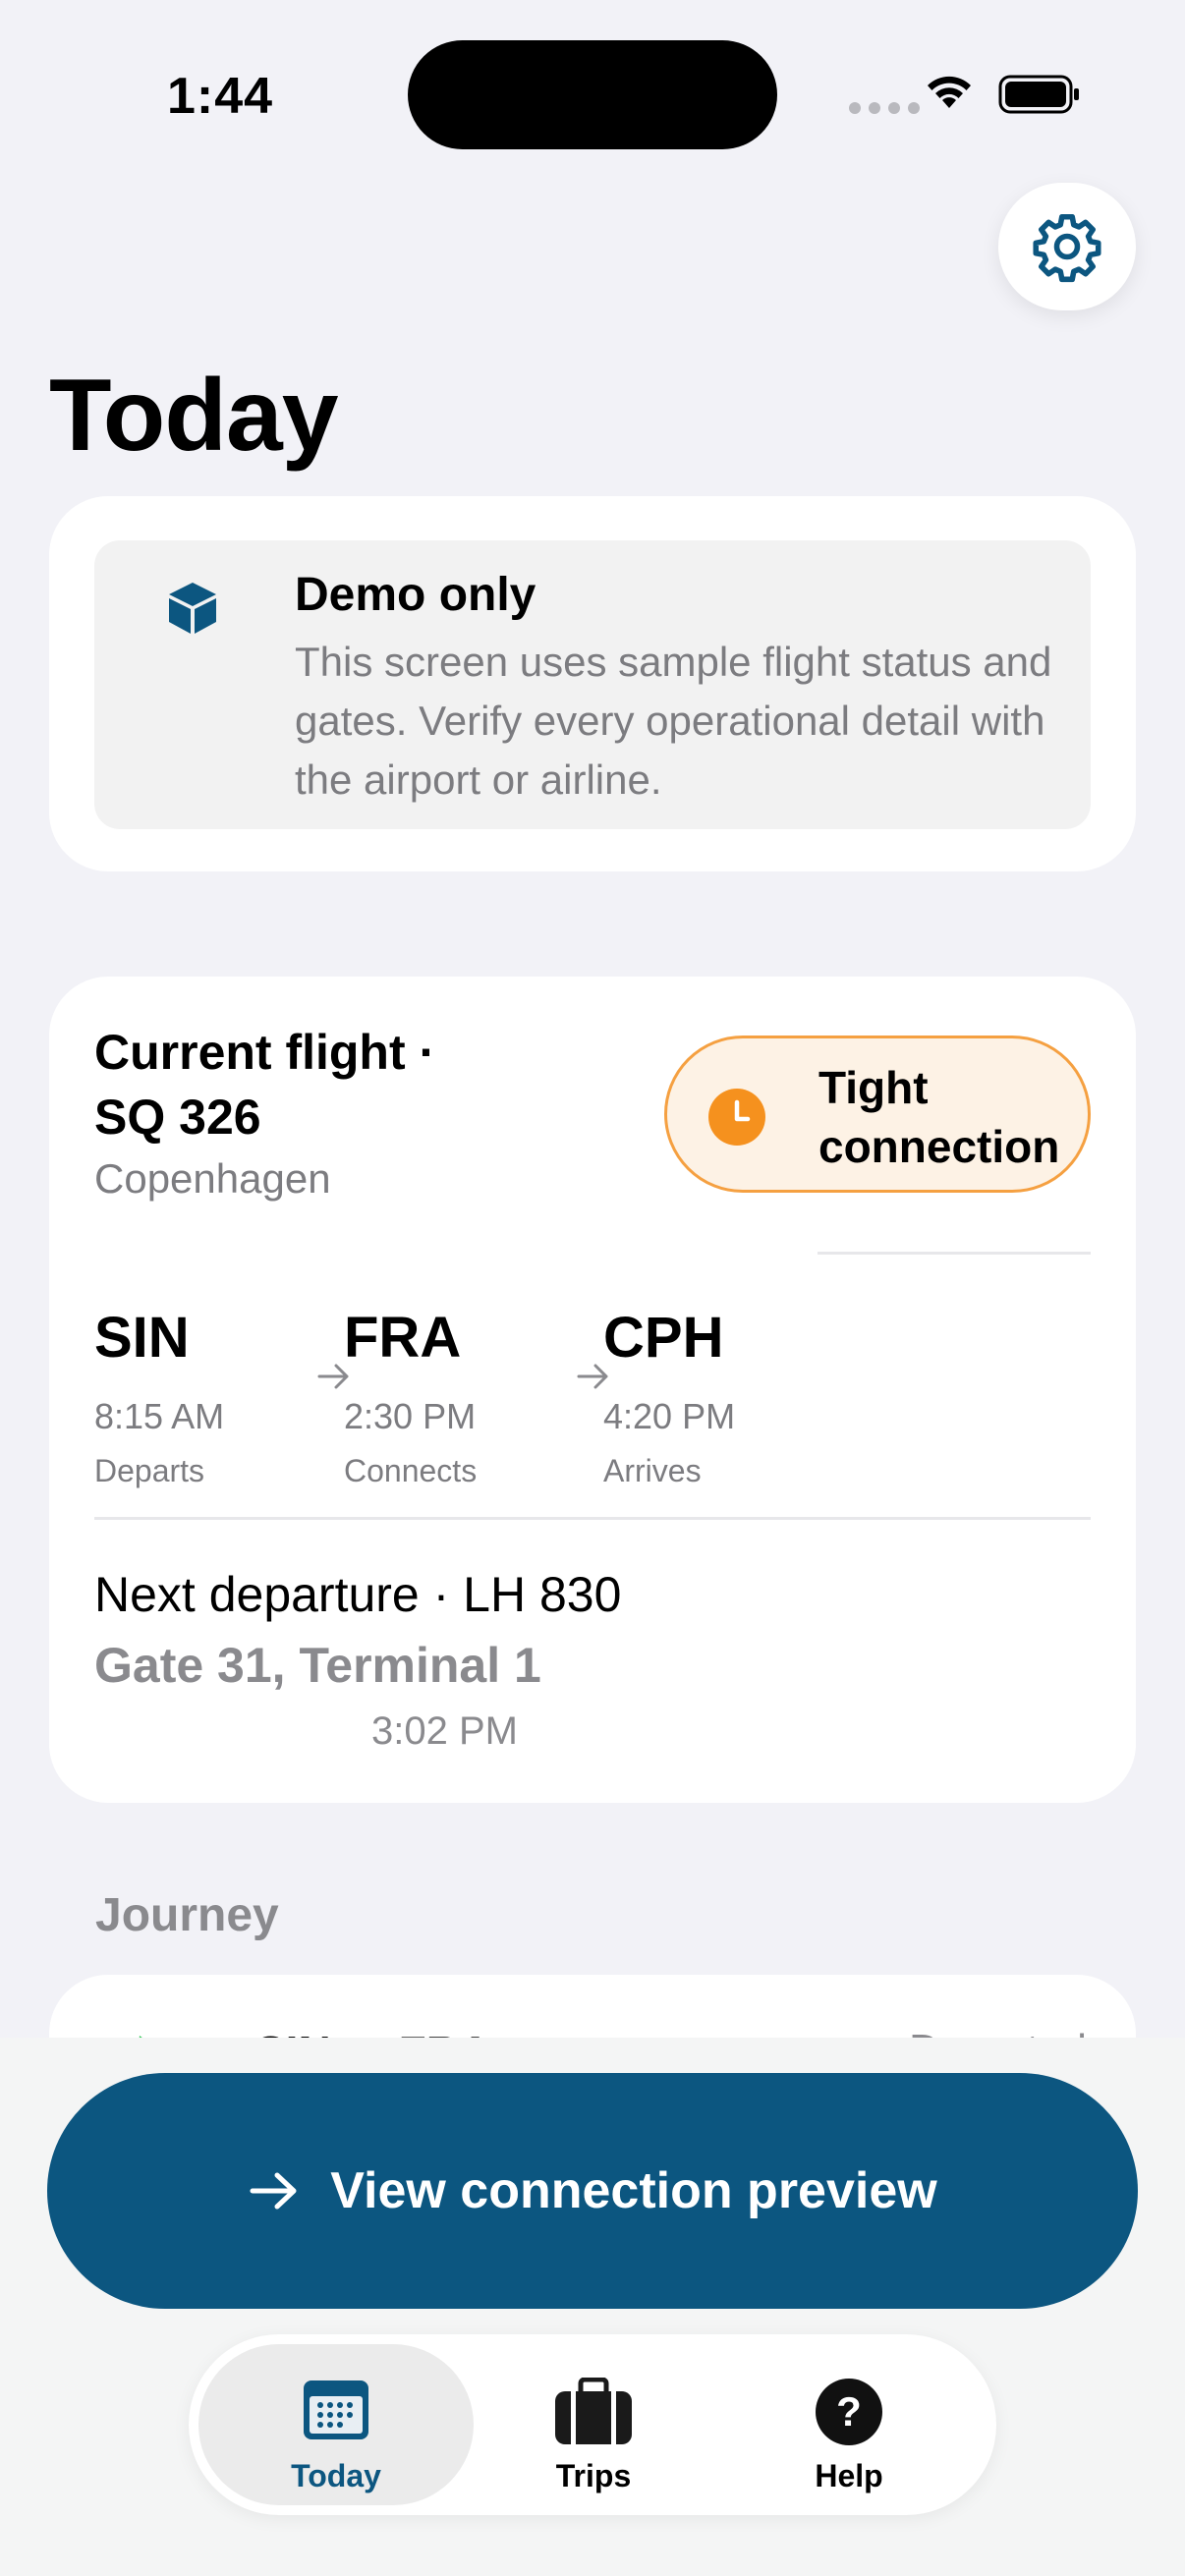 The height and width of the screenshot is (2576, 1185). I want to click on airport-code: CPH, so click(664, 1338).